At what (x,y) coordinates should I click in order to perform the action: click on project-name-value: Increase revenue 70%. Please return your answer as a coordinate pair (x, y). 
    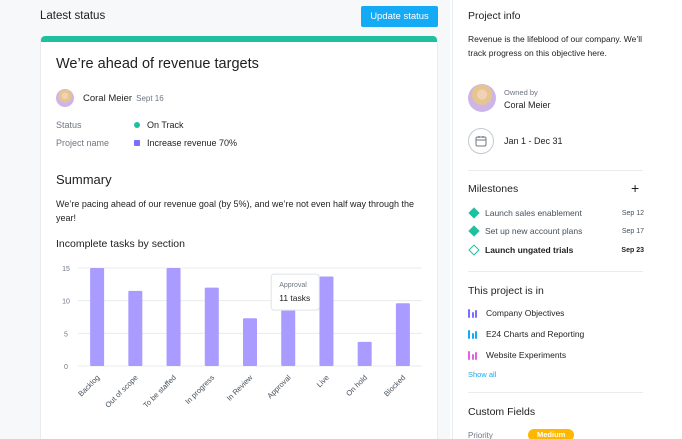
    Looking at the image, I should click on (185, 143).